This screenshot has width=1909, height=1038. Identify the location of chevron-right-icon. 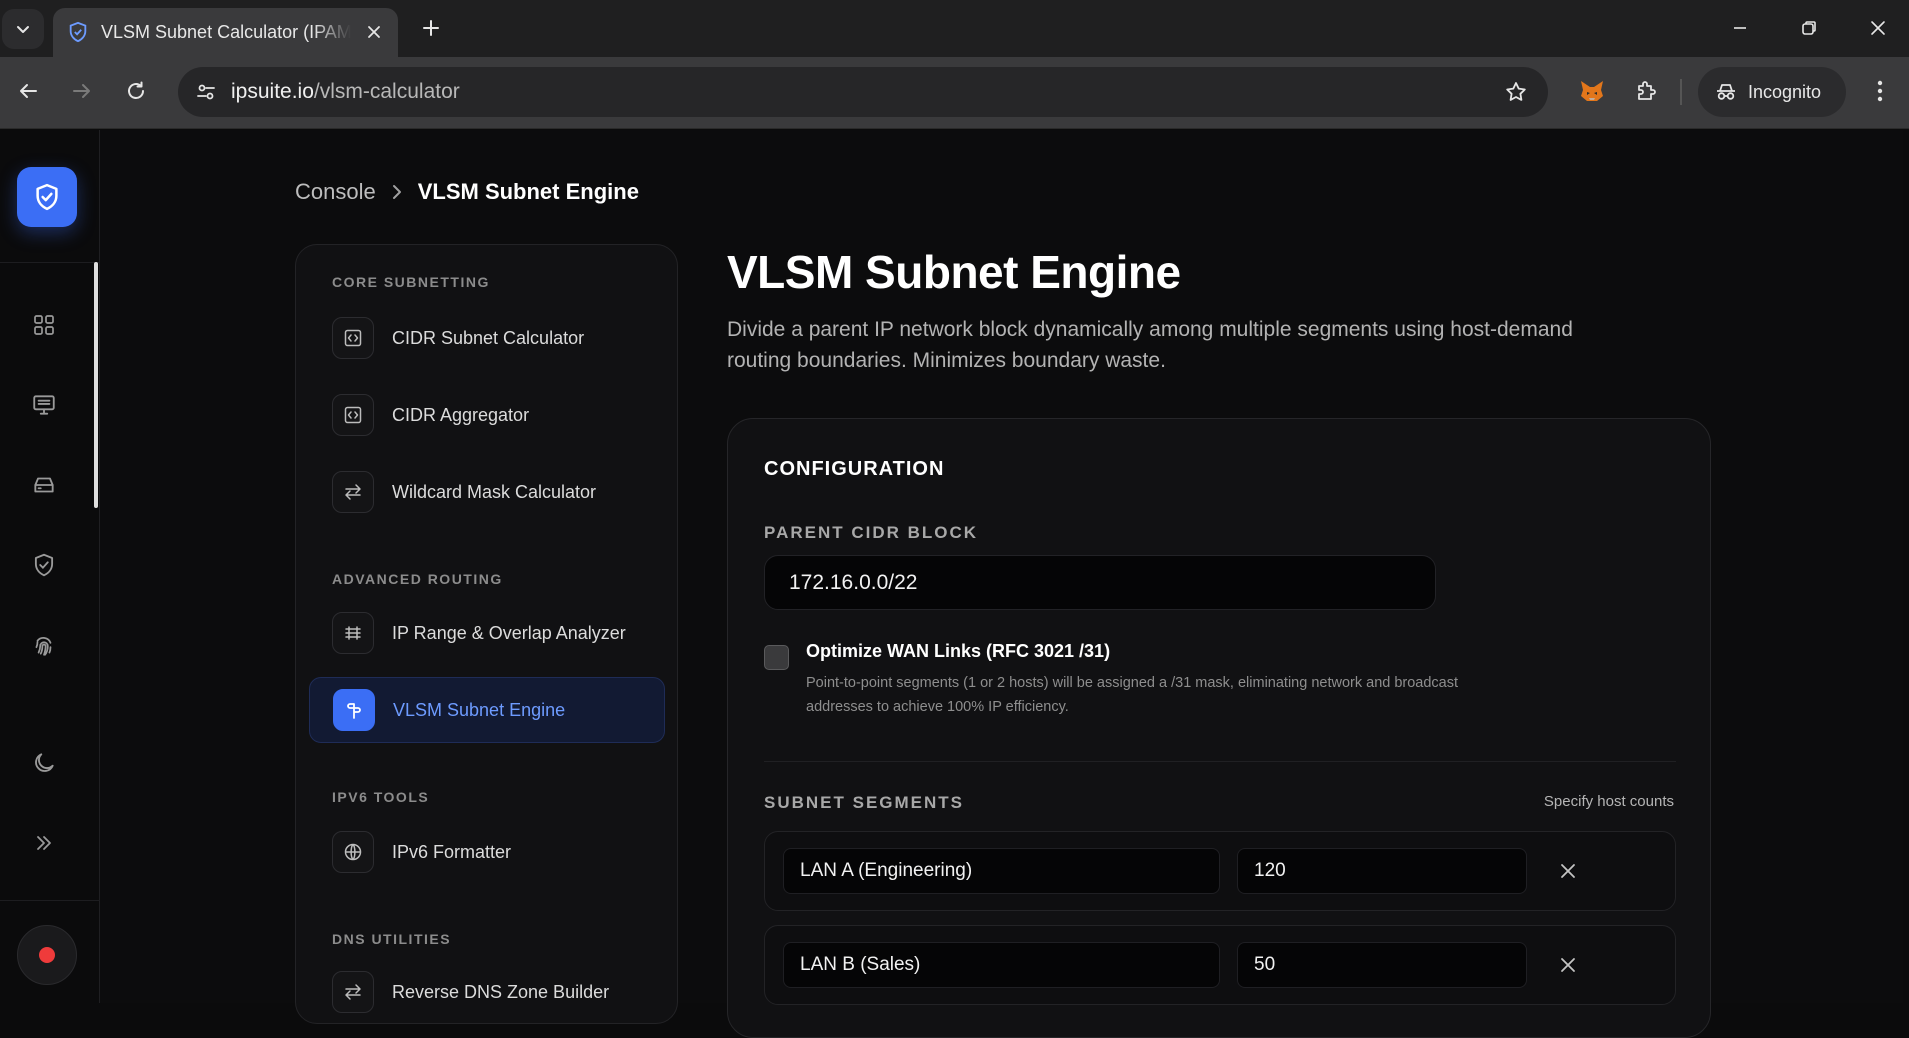
(396, 192).